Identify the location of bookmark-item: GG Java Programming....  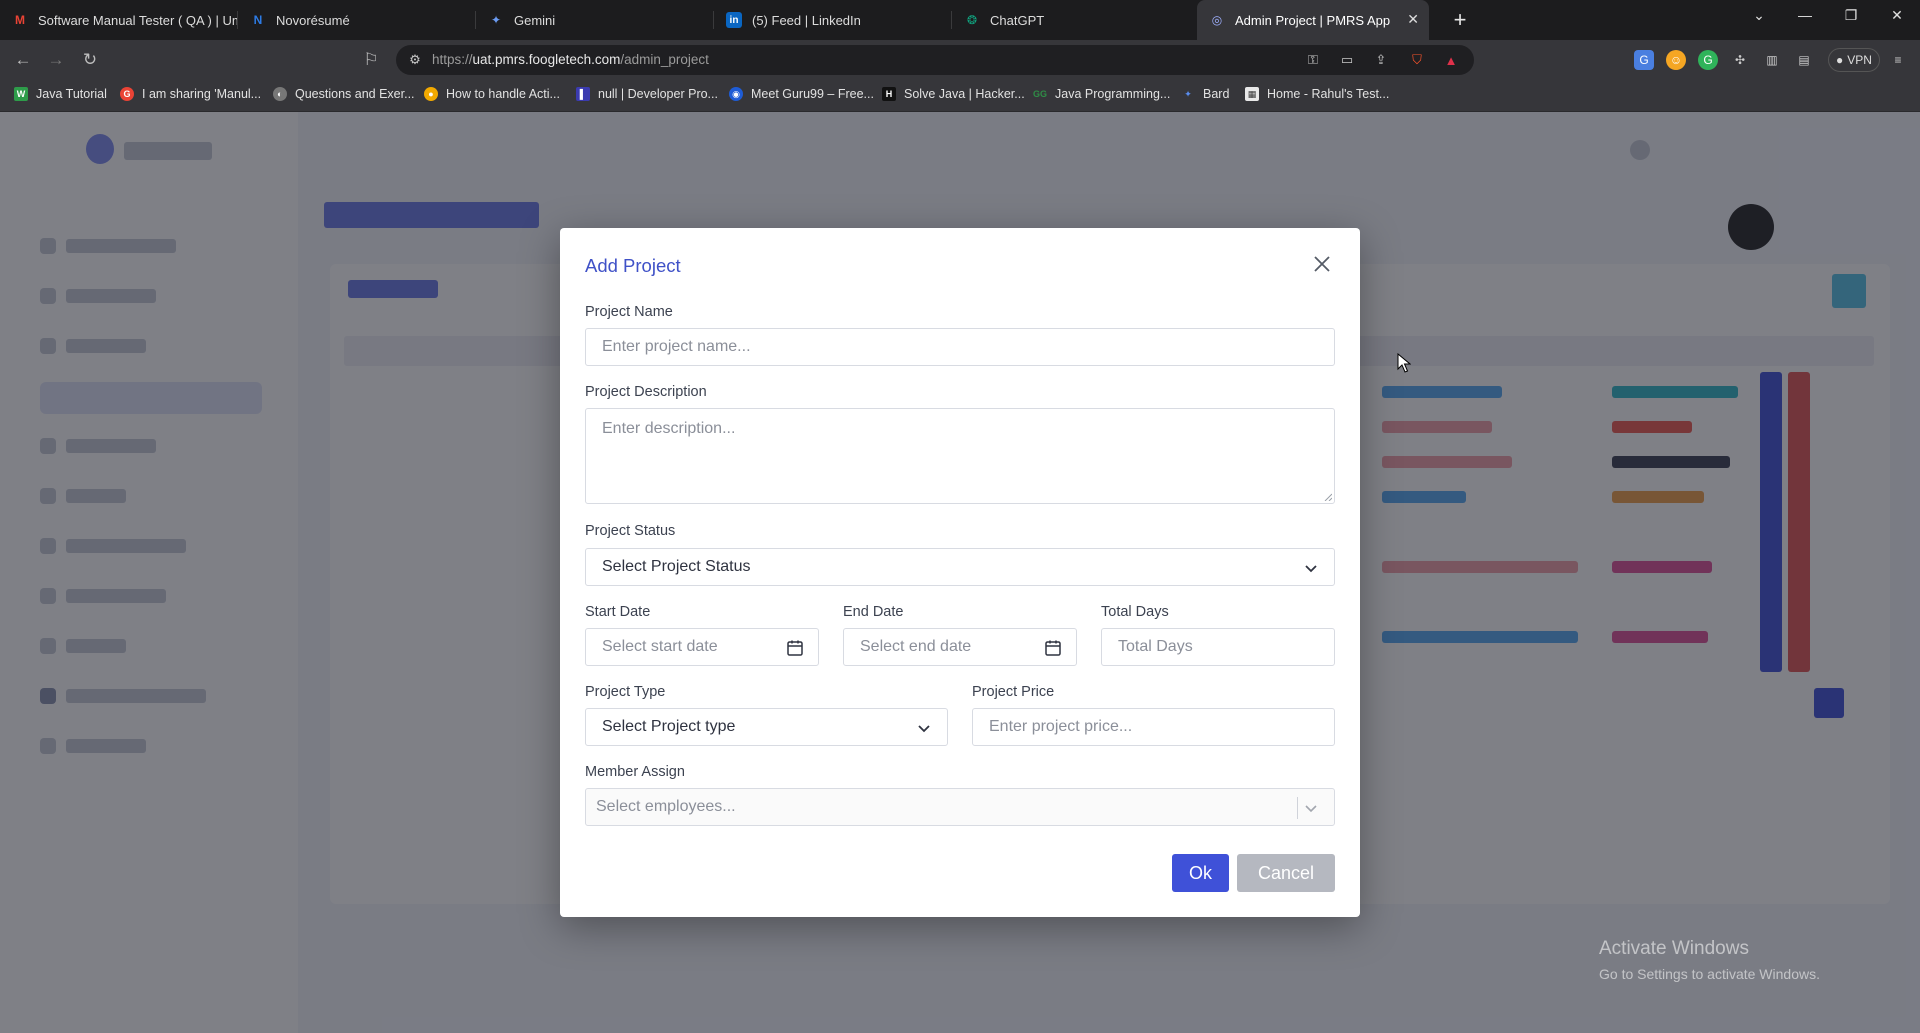
(1101, 94).